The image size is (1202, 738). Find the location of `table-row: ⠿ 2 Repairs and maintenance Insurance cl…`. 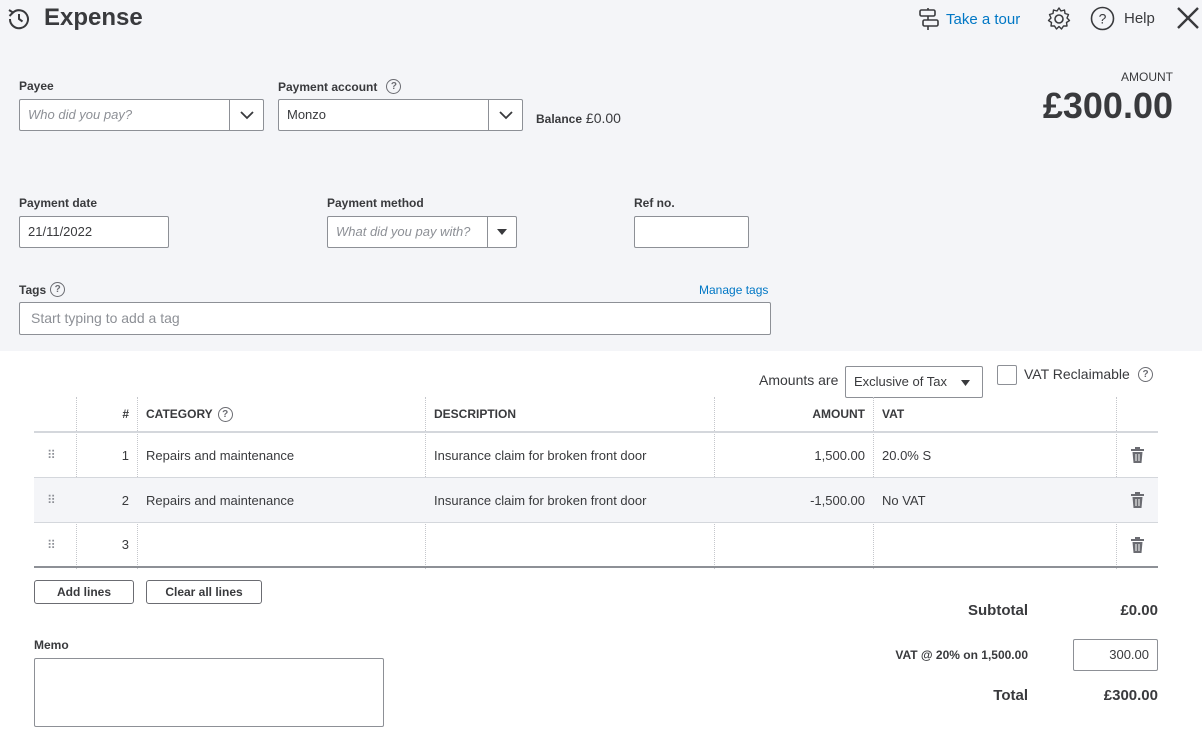

table-row: ⠿ 2 Repairs and maintenance Insurance cl… is located at coordinates (596, 500).